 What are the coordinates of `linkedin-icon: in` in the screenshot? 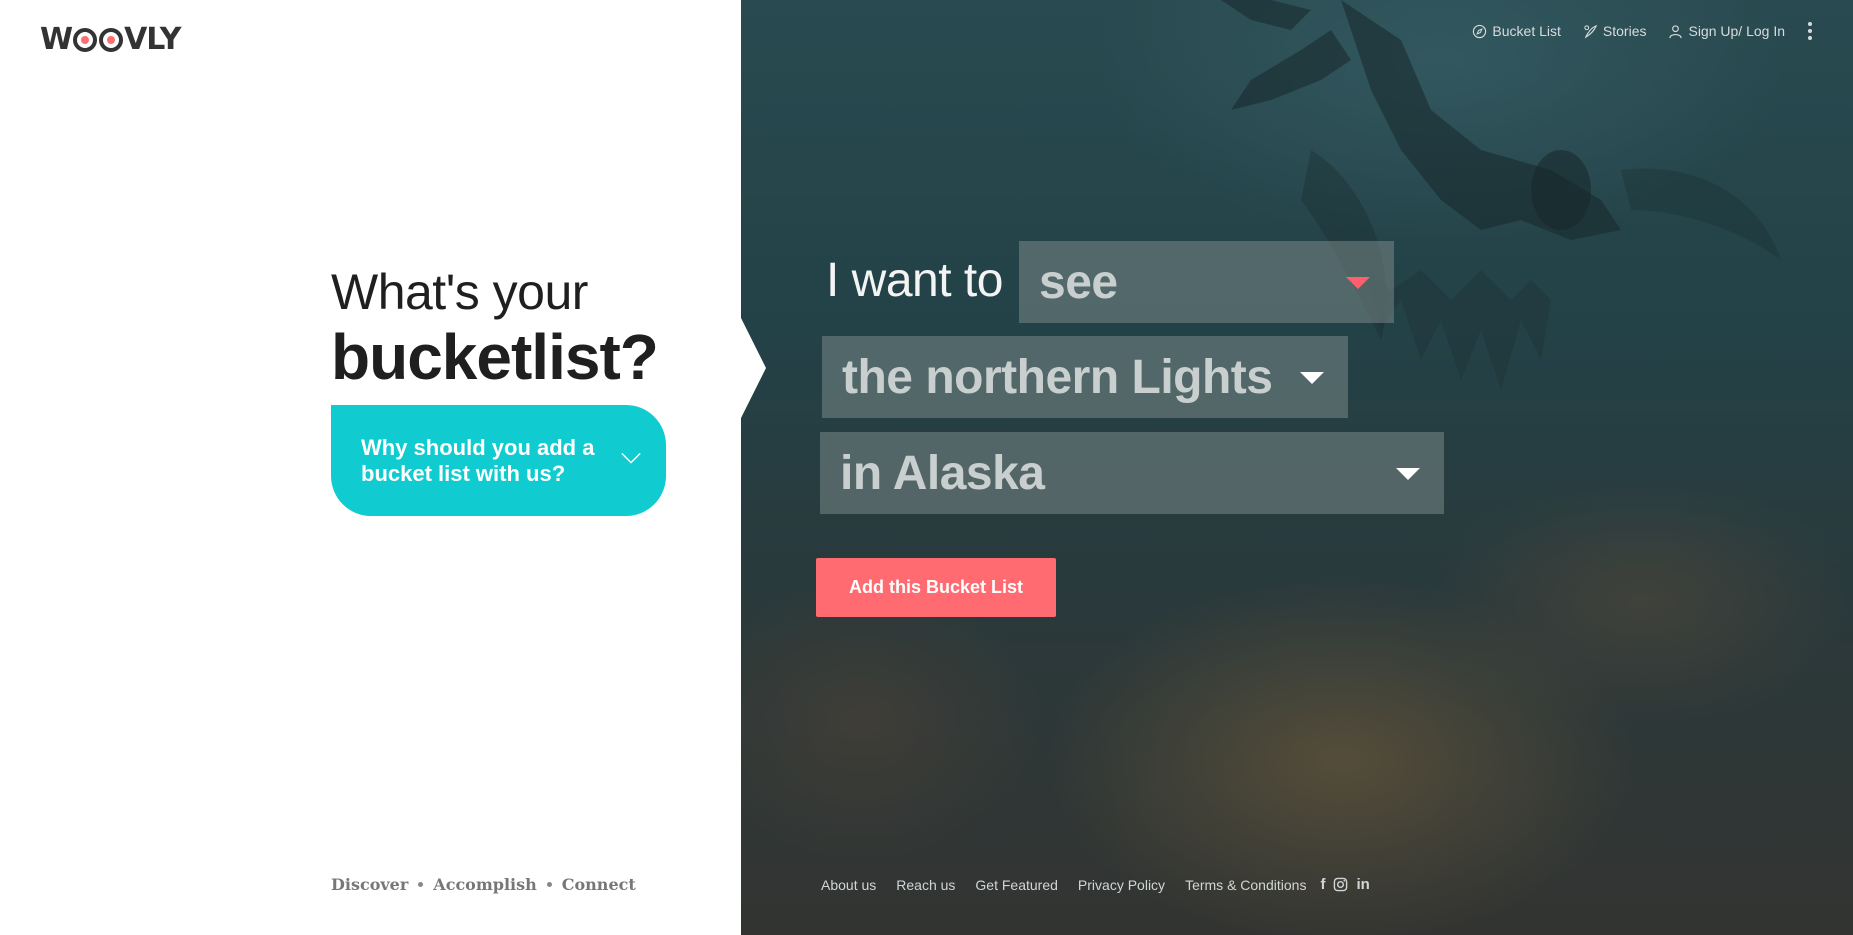 It's located at (1362, 884).